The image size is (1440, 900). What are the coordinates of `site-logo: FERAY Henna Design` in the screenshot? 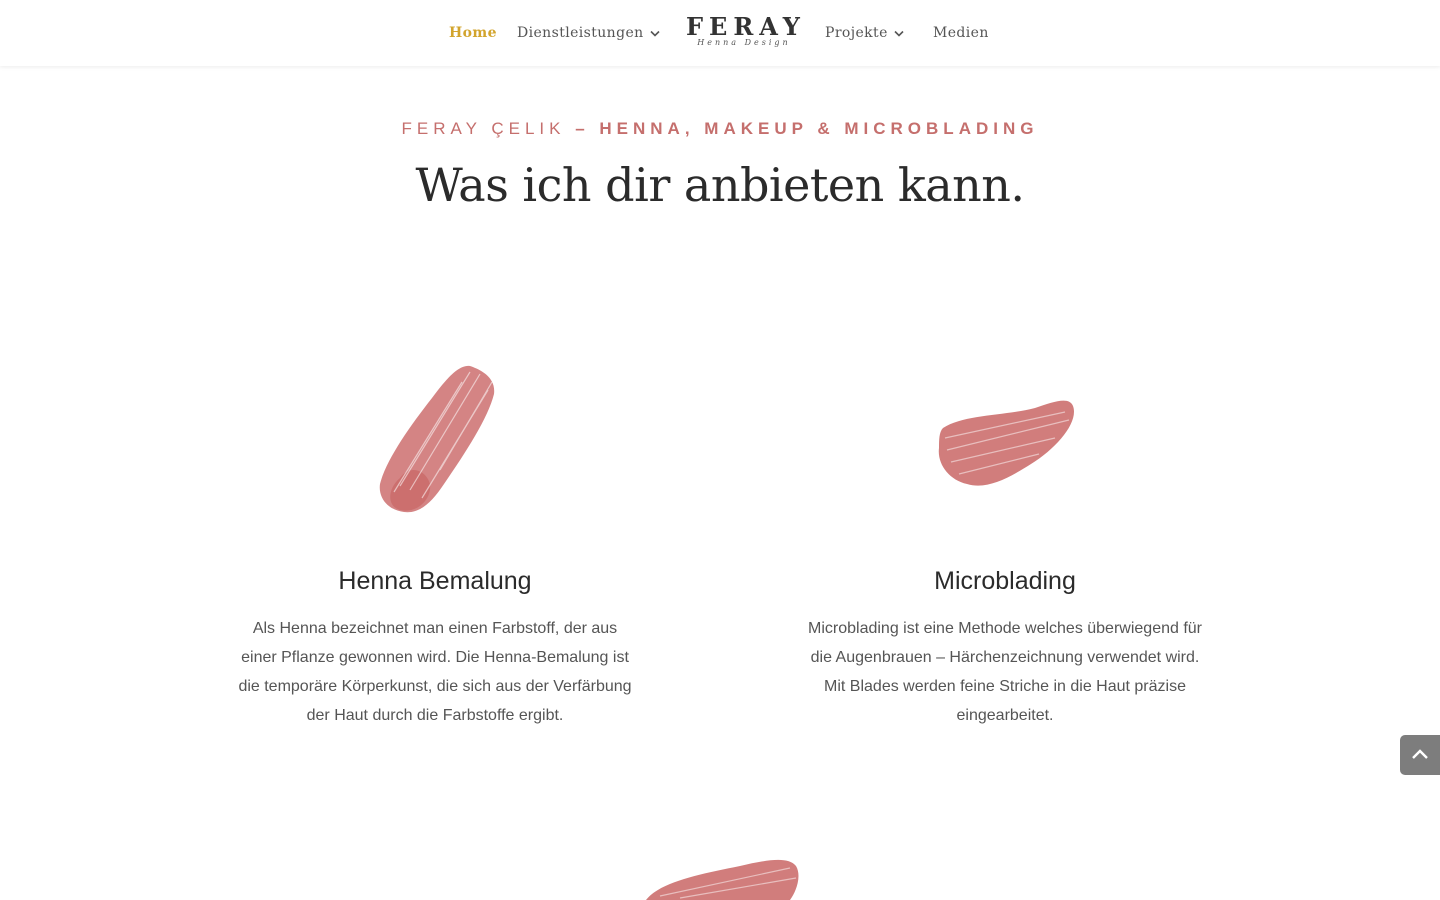 It's located at (744, 33).